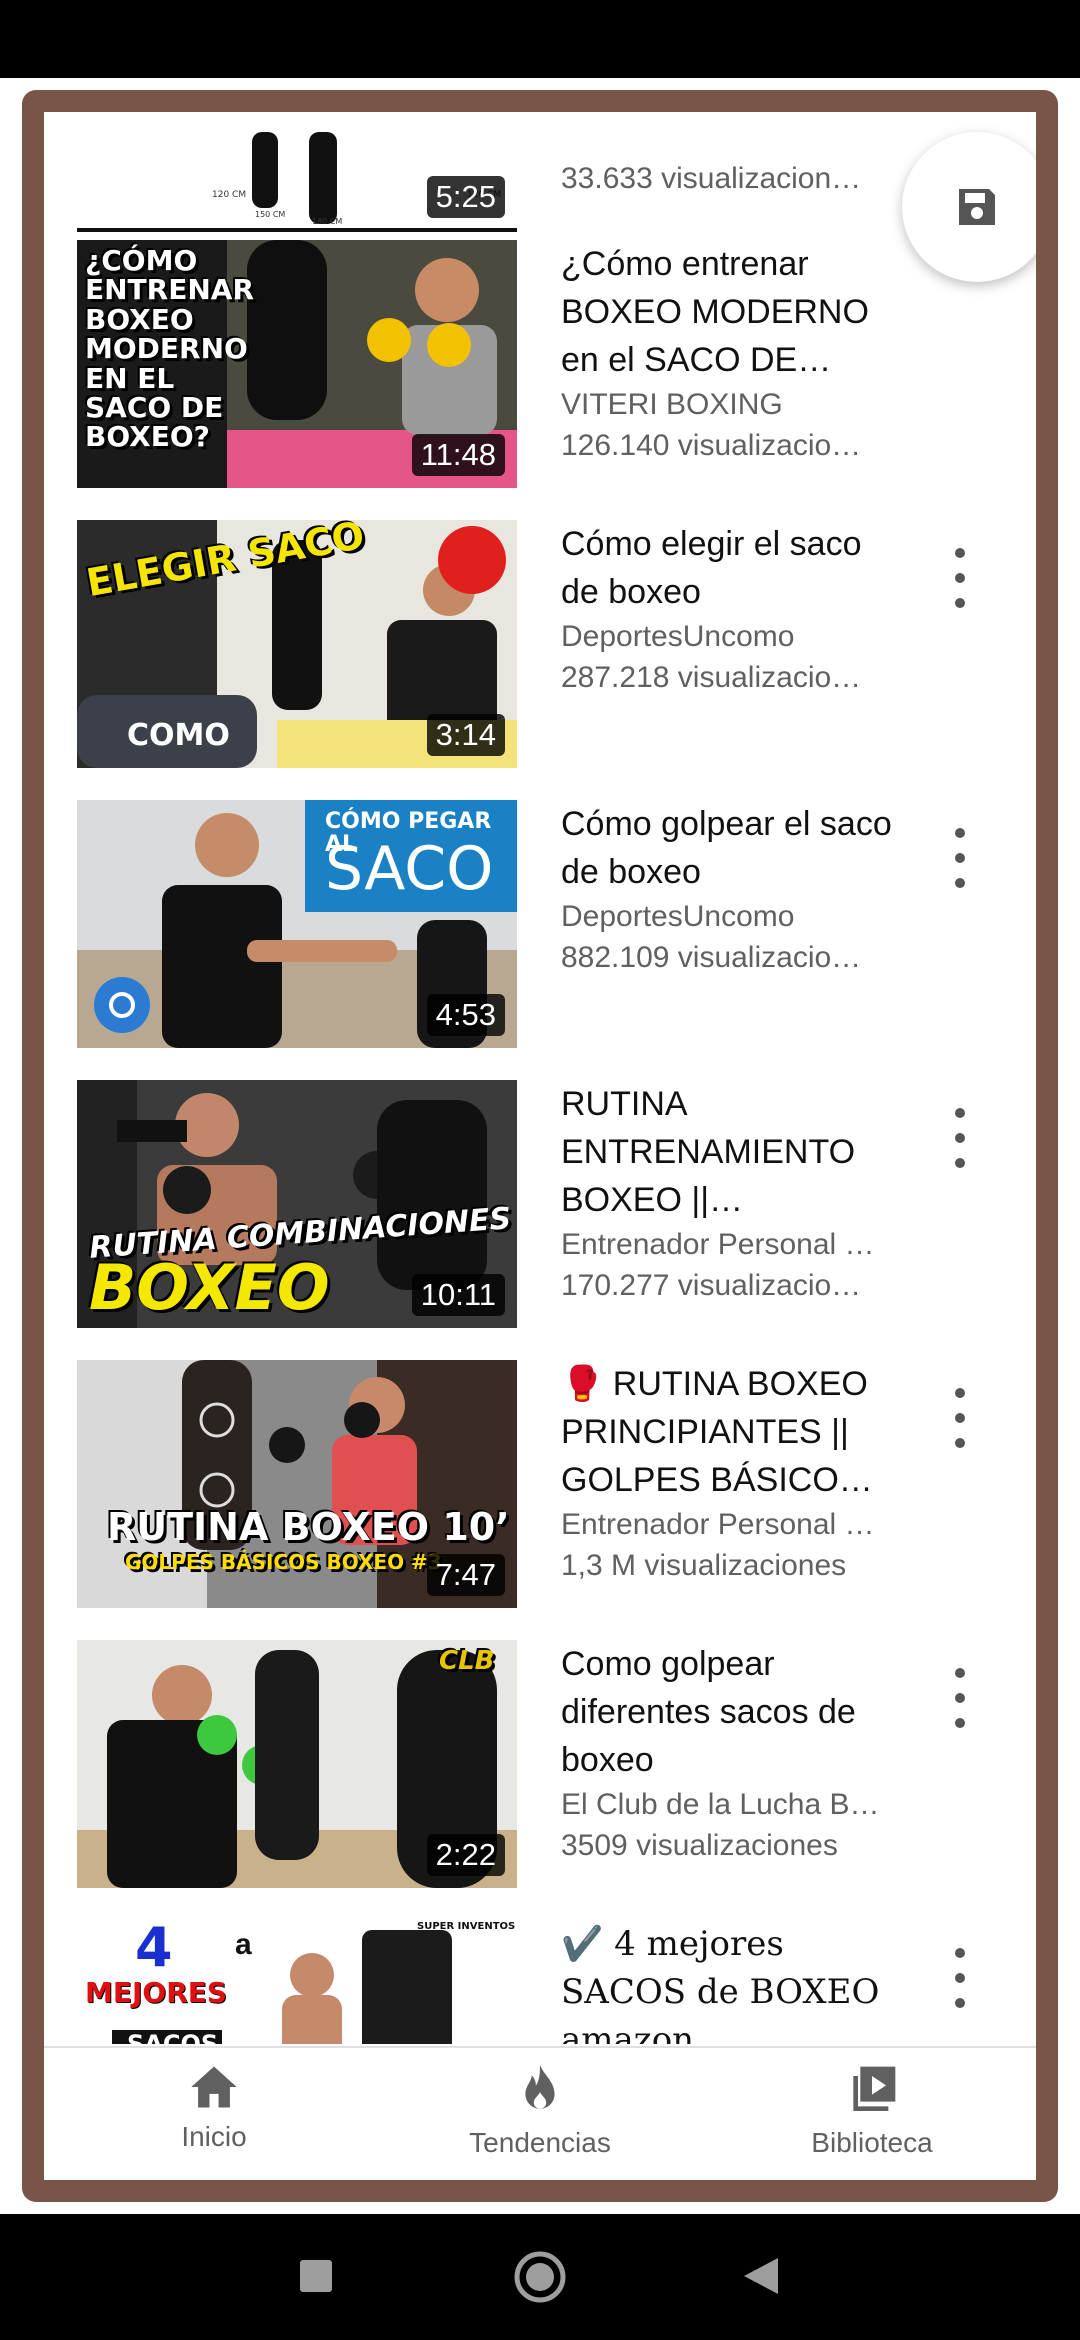  What do you see at coordinates (726, 848) in the screenshot?
I see `video-title: Cómo golpear el saco de boxeo` at bounding box center [726, 848].